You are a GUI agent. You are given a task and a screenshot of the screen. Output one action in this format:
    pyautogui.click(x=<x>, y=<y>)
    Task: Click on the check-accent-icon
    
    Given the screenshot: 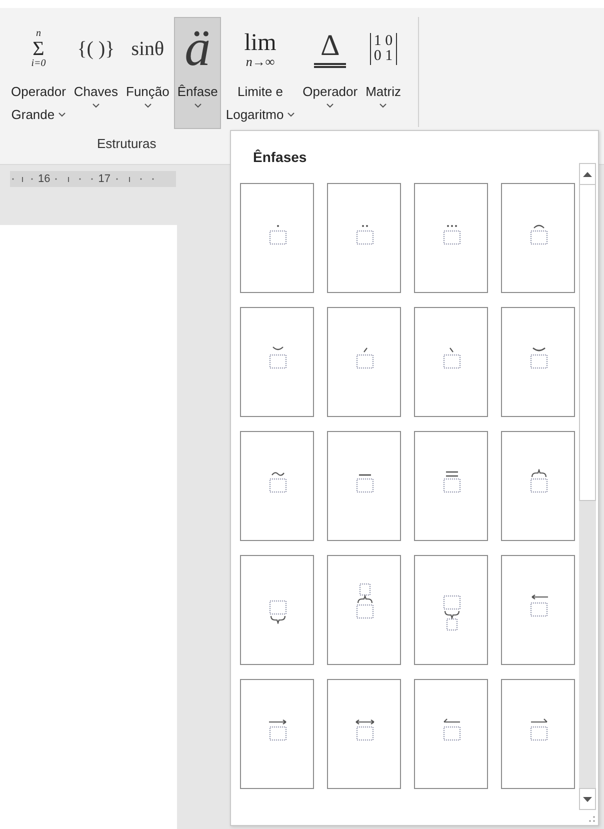 What is the action you would take?
    pyautogui.click(x=278, y=357)
    